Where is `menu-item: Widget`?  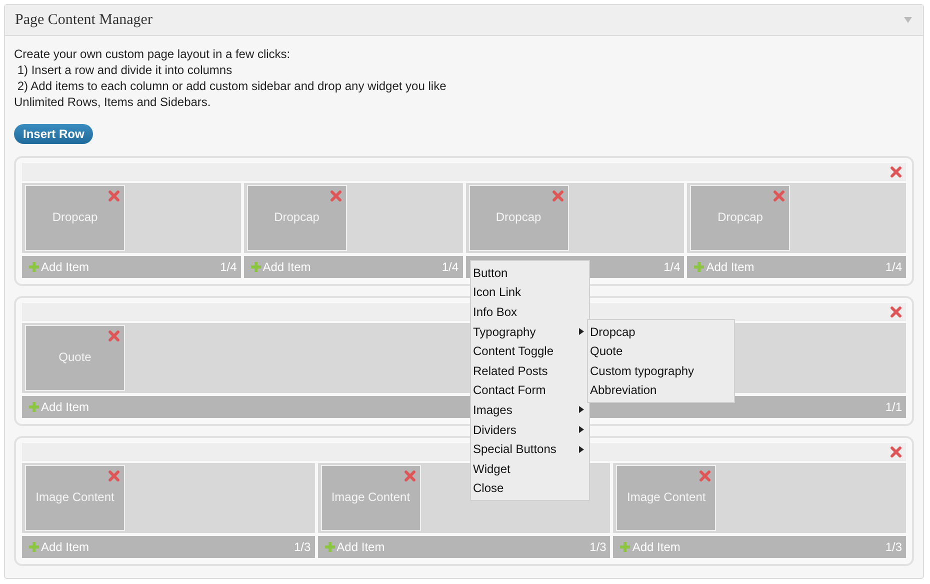
menu-item: Widget is located at coordinates (530, 468).